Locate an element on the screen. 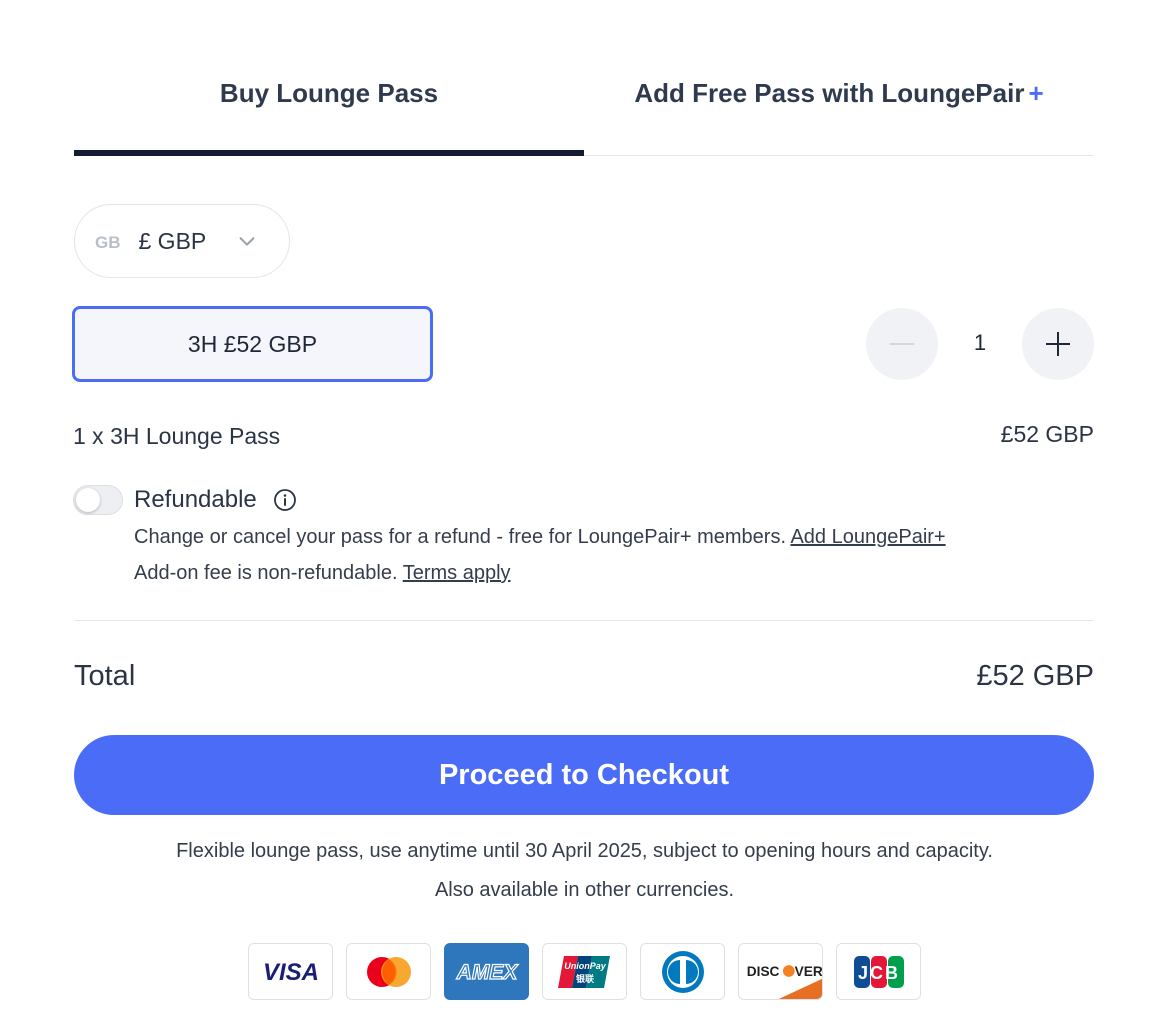 This screenshot has width=1161, height=1021. quantity-value: 1 is located at coordinates (980, 342).